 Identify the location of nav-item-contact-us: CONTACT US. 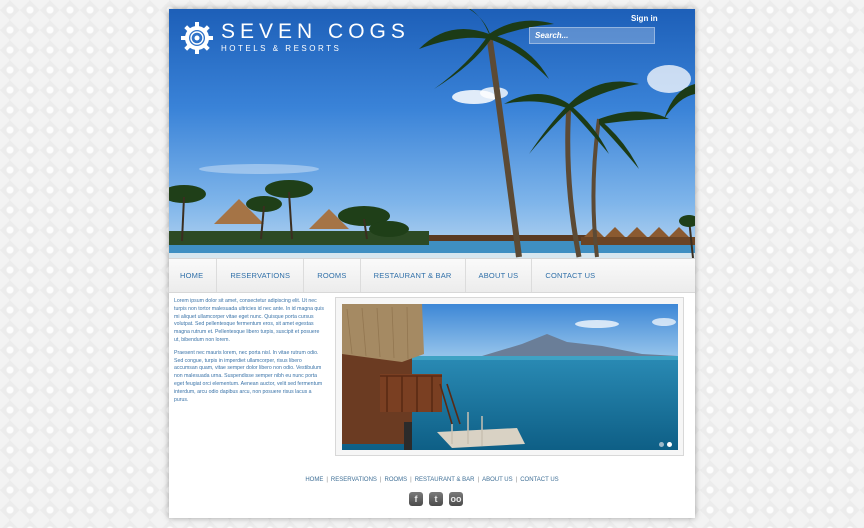
(570, 275).